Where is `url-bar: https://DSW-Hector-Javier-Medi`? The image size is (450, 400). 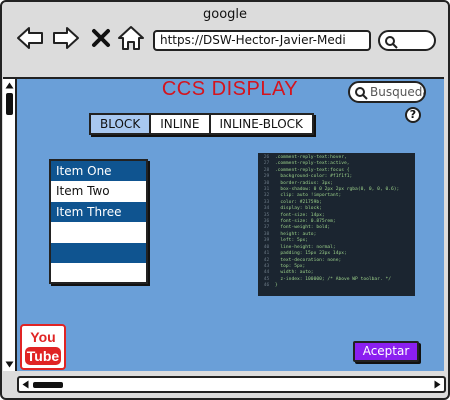
url-bar: https://DSW-Hector-Javier-Medi is located at coordinates (262, 40).